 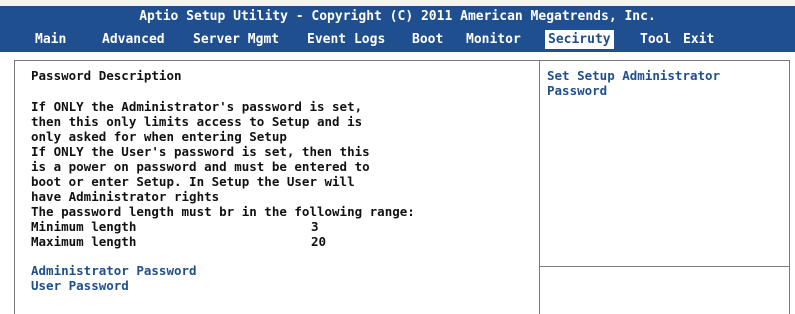 What do you see at coordinates (427, 39) in the screenshot?
I see `menu-item-boot: Boot` at bounding box center [427, 39].